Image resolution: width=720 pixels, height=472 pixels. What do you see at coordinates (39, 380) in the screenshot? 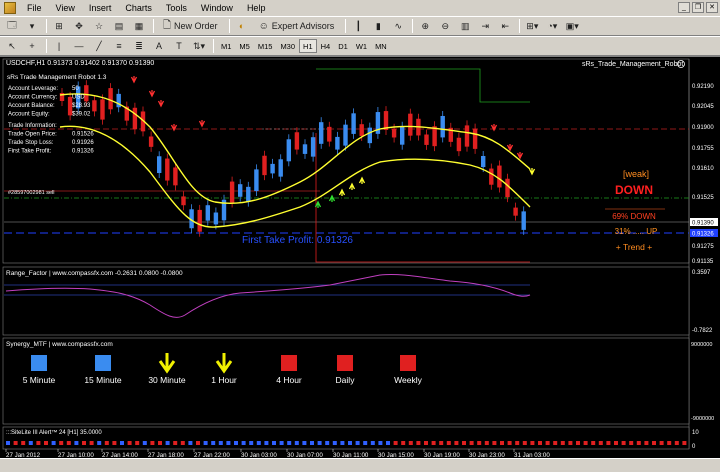
I see `synergy-label: 5 Minute` at bounding box center [39, 380].